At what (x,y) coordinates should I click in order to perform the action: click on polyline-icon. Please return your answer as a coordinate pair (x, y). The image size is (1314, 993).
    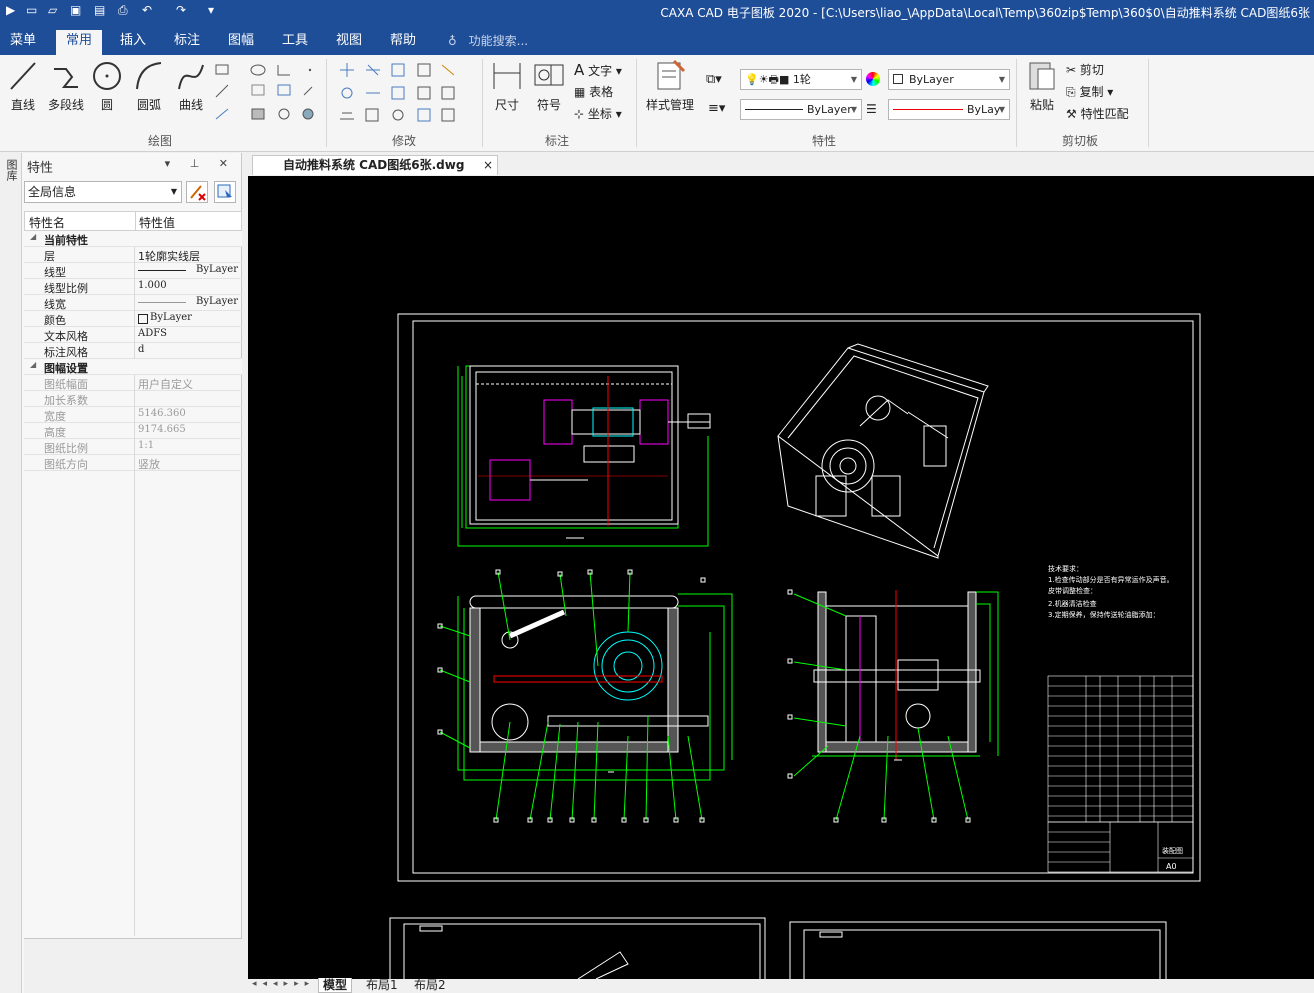
    Looking at the image, I should click on (66, 78).